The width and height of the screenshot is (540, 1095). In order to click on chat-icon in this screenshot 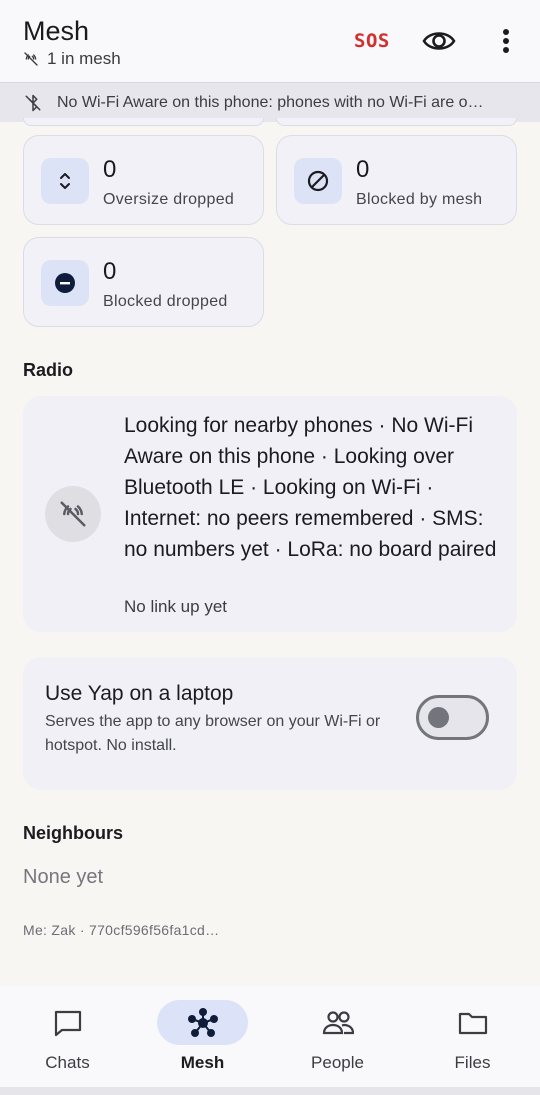, I will do `click(67, 1023)`.